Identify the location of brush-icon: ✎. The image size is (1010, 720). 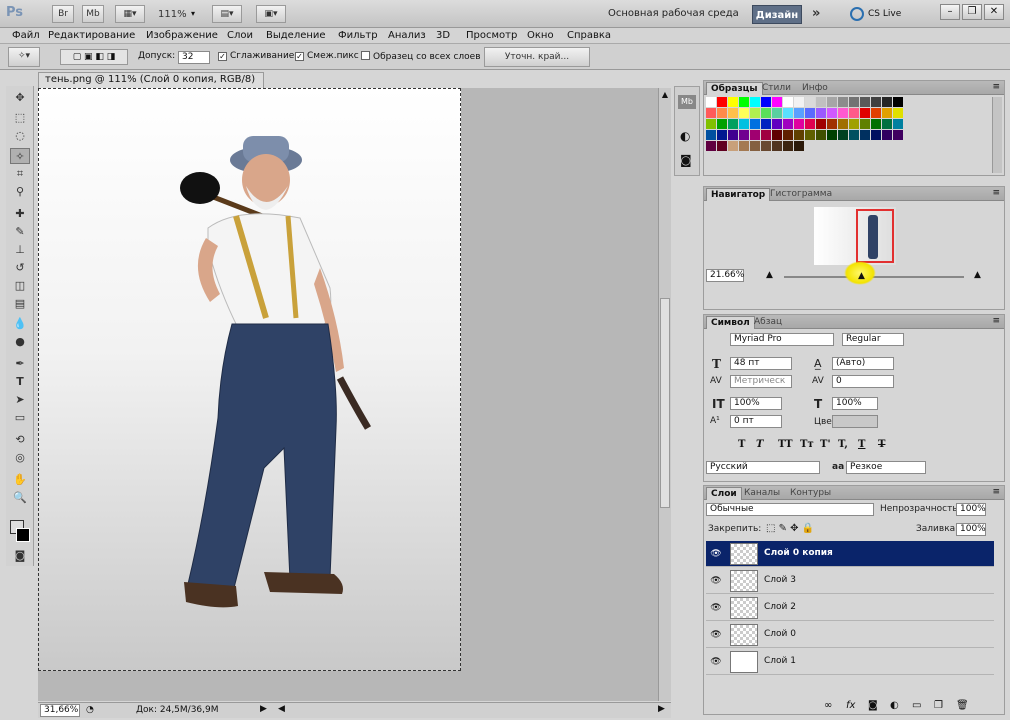
(20, 232).